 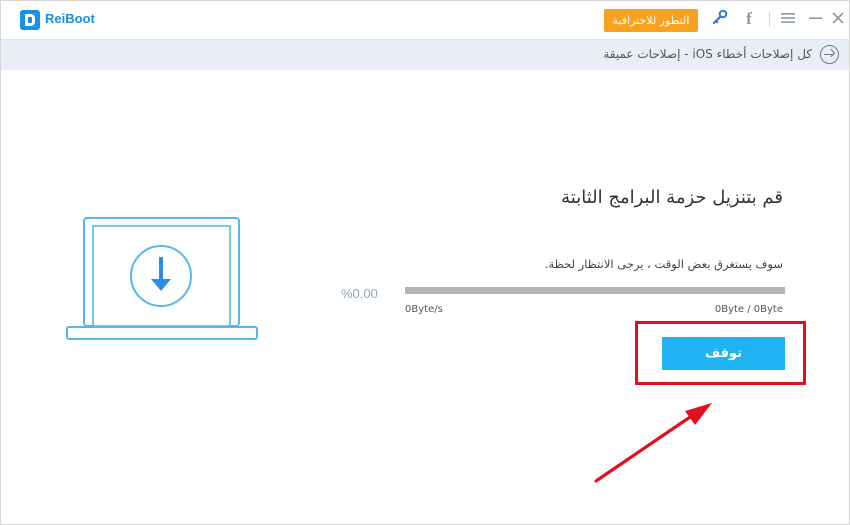 I want to click on title-bar: ReiBoot التطور للاحترافية f, so click(x=425, y=20).